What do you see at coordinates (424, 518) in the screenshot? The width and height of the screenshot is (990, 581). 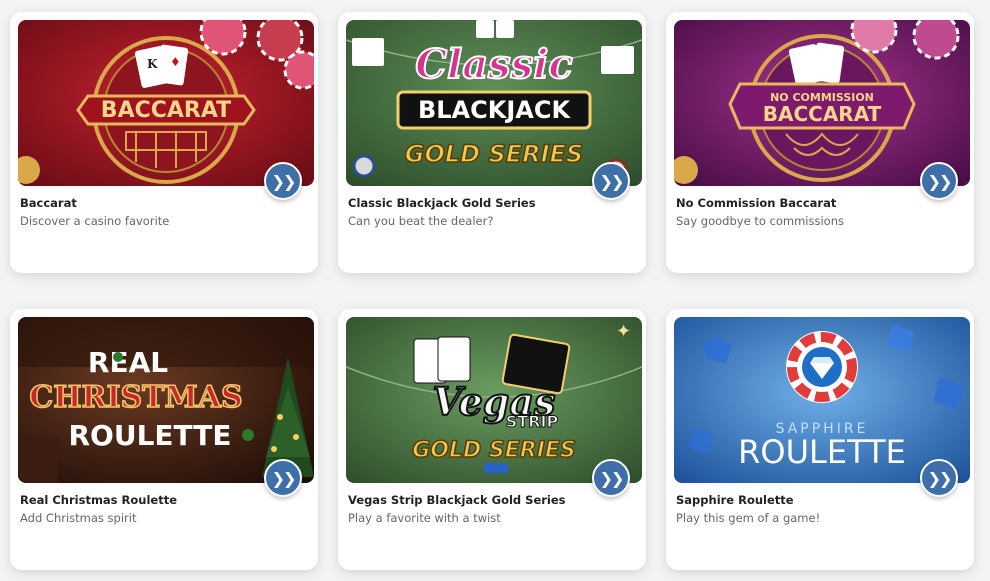 I see `game-description: Play a favorite with a twist` at bounding box center [424, 518].